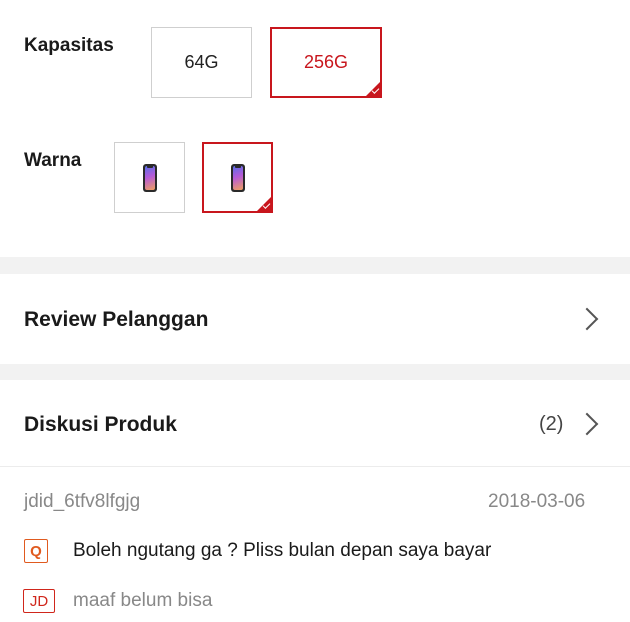 The image size is (630, 622). What do you see at coordinates (82, 501) in the screenshot?
I see `discussion-username: jdid_6tfv8lfgjg` at bounding box center [82, 501].